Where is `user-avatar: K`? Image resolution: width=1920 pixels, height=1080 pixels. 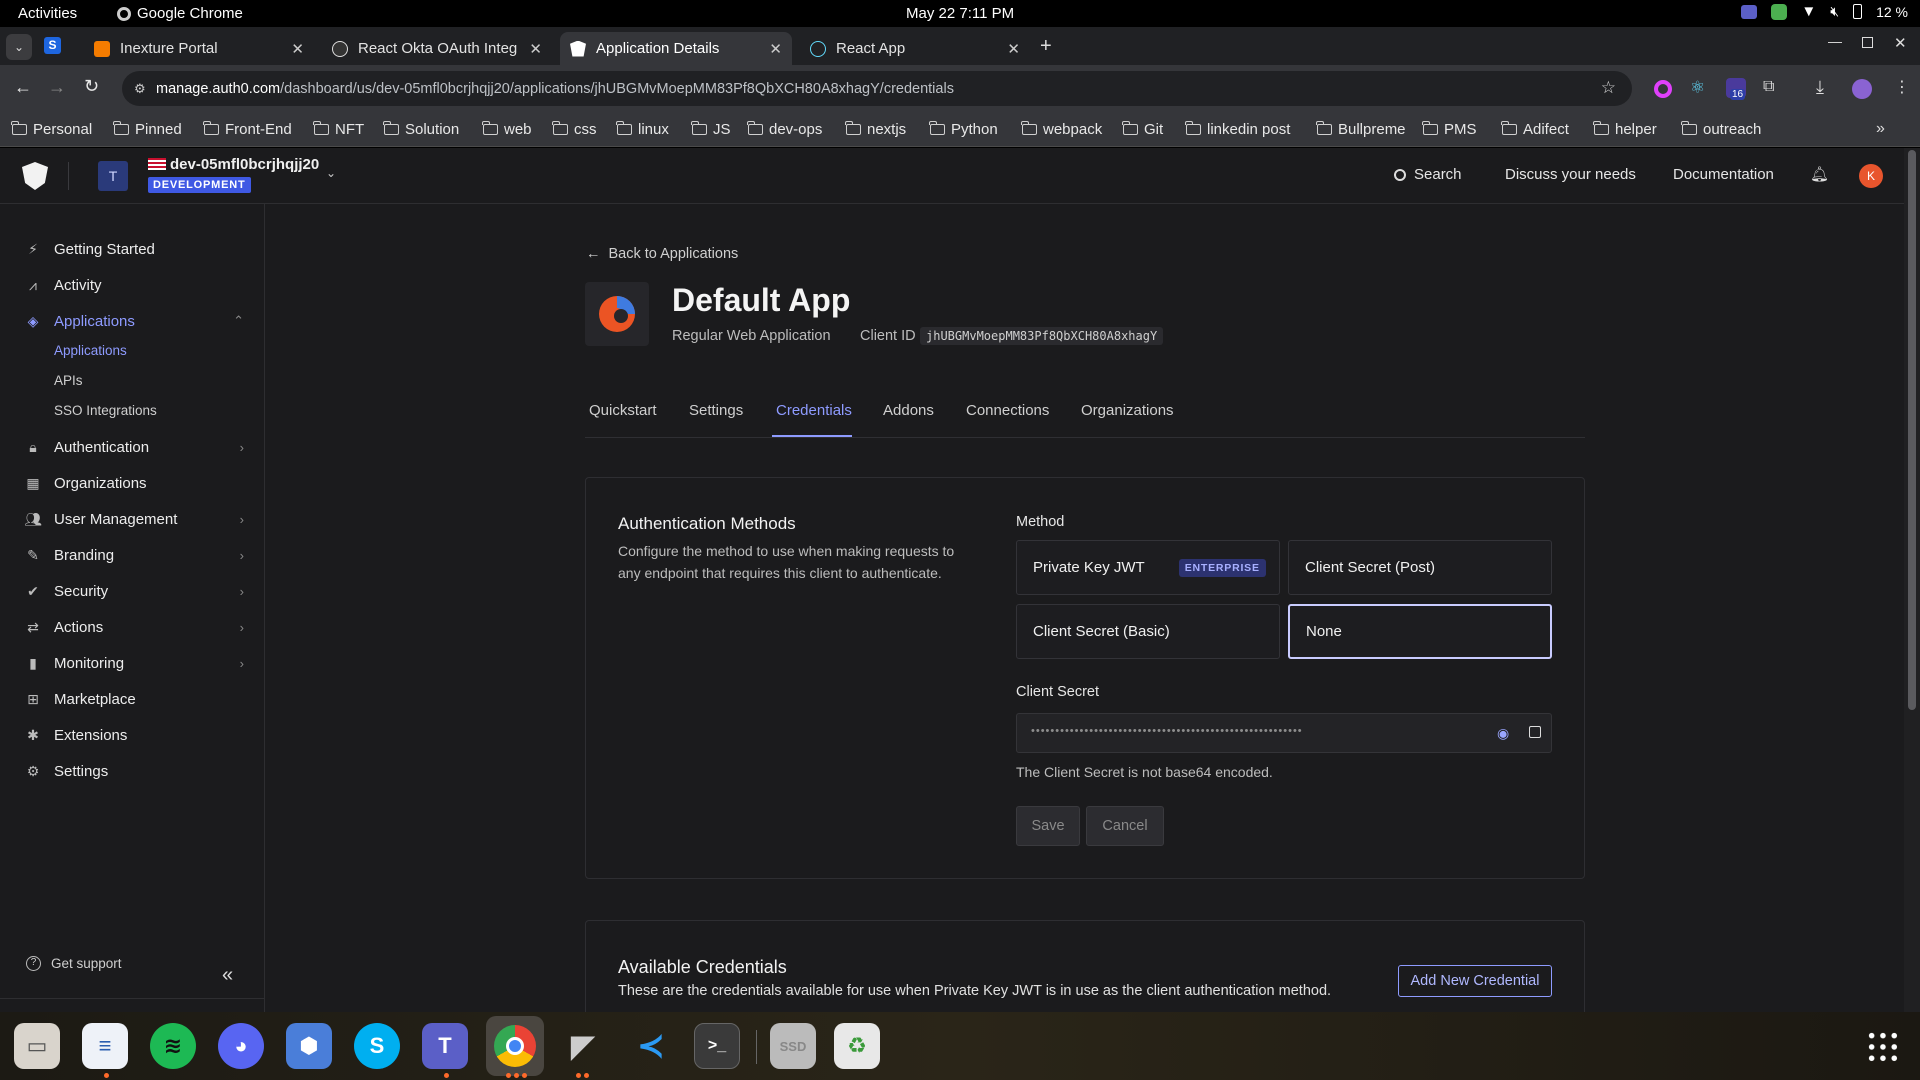 user-avatar: K is located at coordinates (1871, 176).